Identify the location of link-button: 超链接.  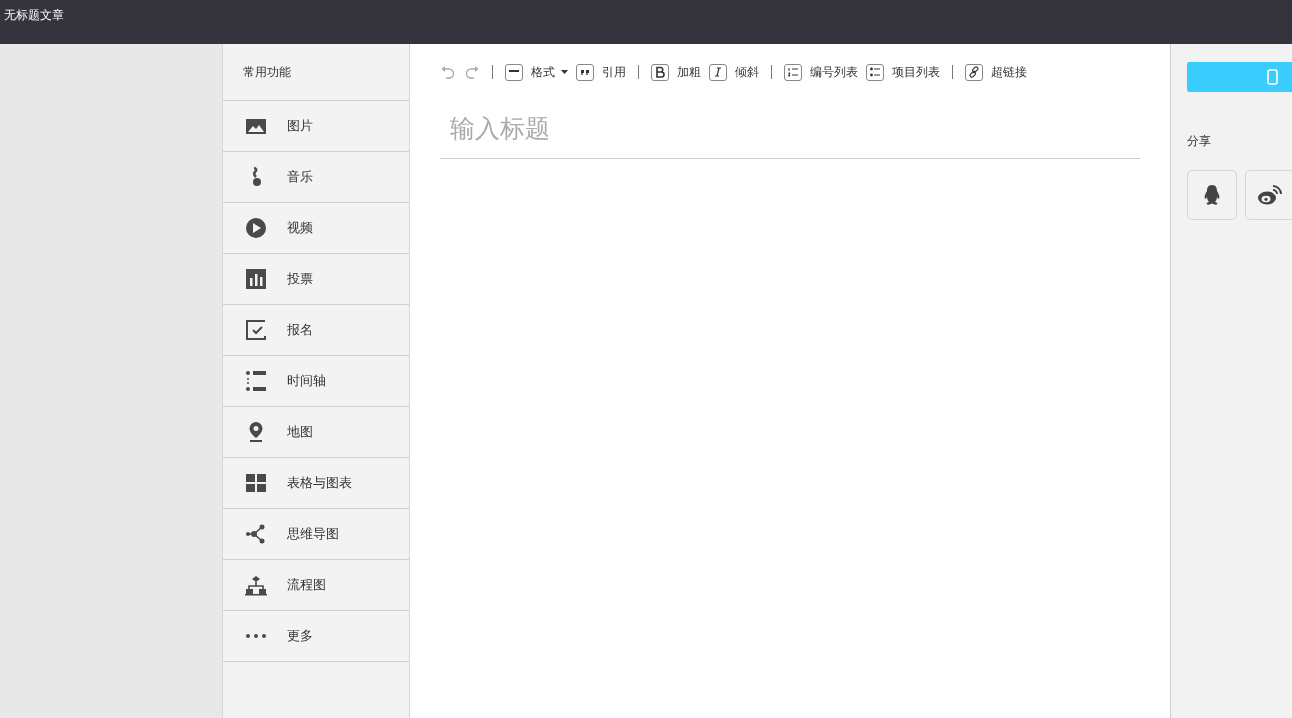
(996, 72).